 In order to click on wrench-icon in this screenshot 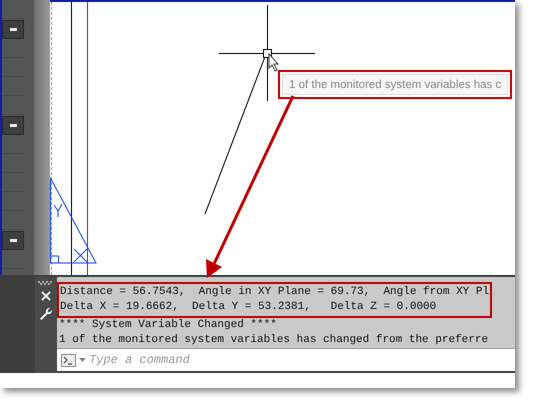, I will do `click(46, 314)`.